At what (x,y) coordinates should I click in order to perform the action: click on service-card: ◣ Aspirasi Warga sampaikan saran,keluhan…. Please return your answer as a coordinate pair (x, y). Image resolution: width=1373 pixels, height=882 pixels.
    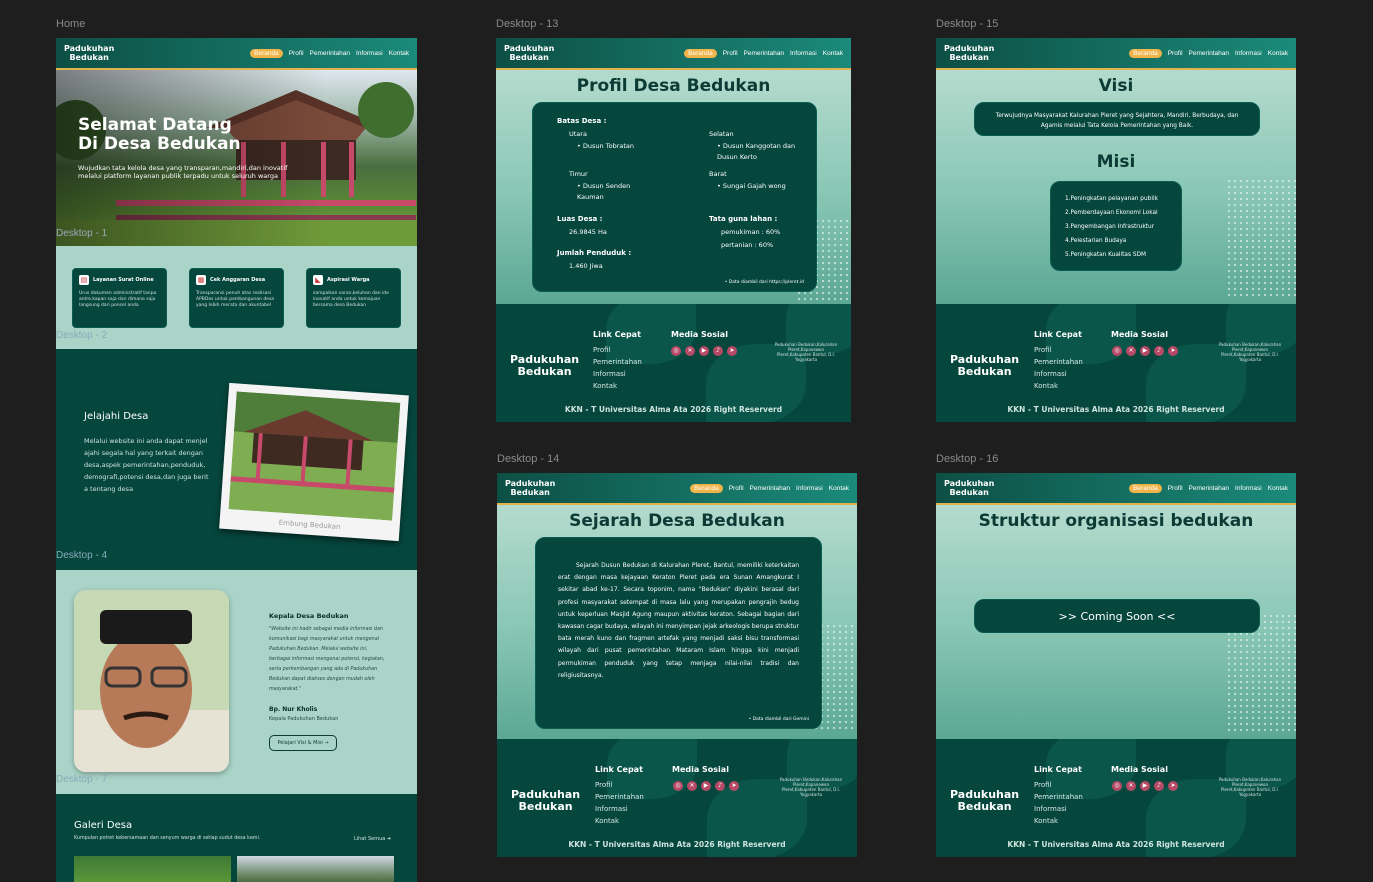
    Looking at the image, I should click on (353, 298).